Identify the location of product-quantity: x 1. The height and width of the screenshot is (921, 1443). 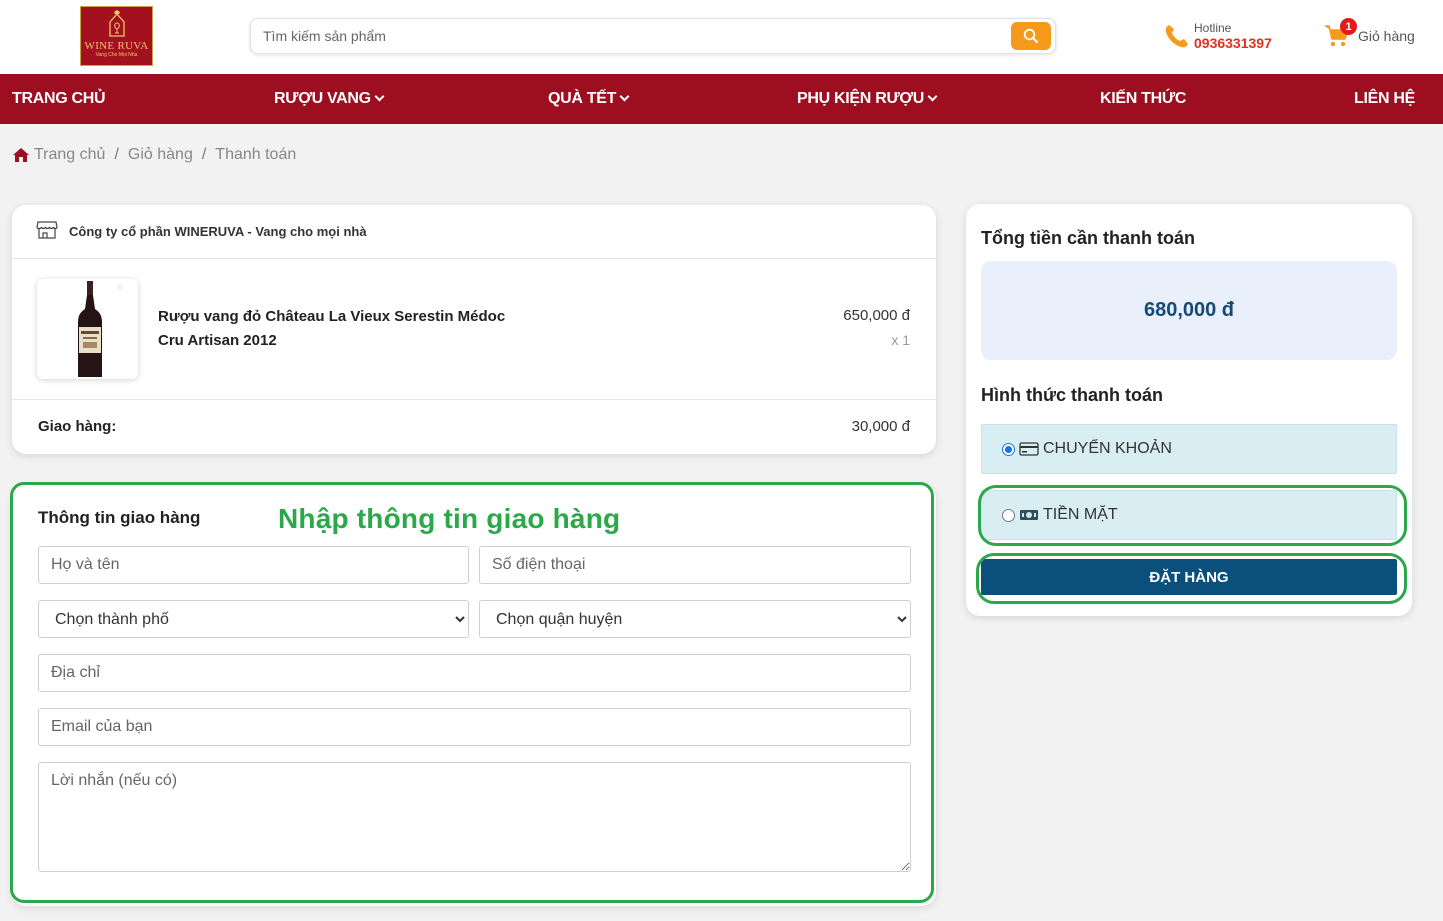
(900, 340).